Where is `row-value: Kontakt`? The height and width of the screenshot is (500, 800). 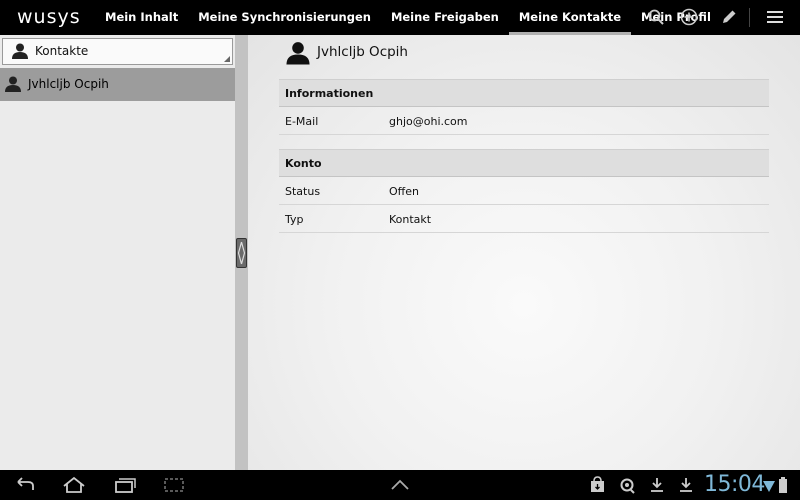
row-value: Kontakt is located at coordinates (410, 219).